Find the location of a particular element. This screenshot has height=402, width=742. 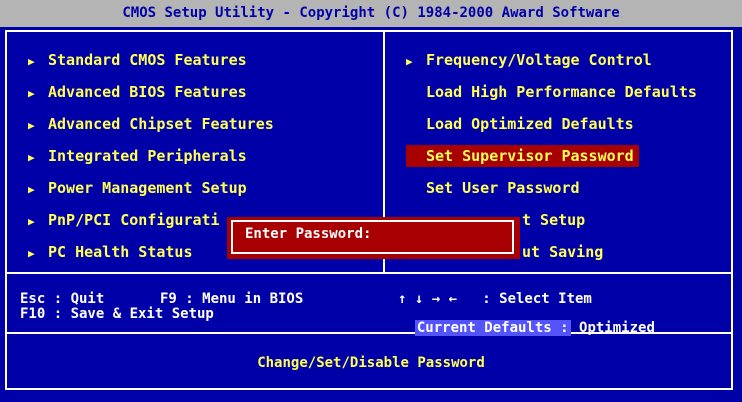

menu-item-integrated-peripherals: ▶ Integrated Peripherals is located at coordinates (137, 156).